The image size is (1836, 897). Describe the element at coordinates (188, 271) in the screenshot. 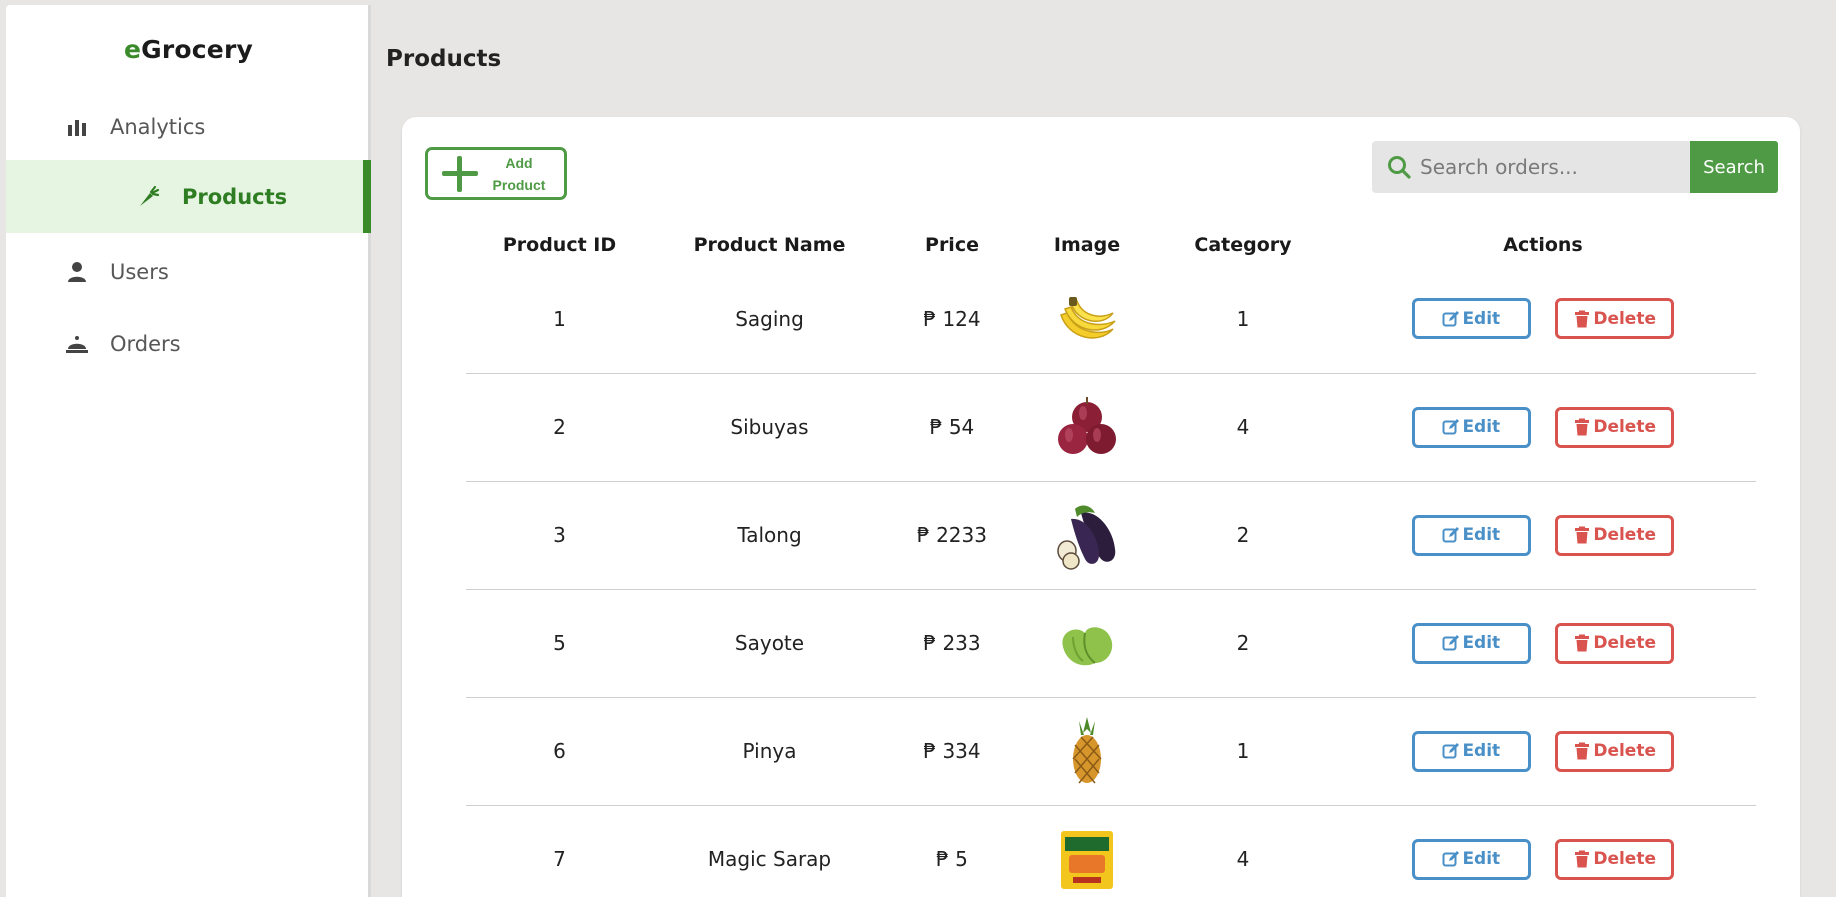

I see `sidebar-item-users: Users` at that location.